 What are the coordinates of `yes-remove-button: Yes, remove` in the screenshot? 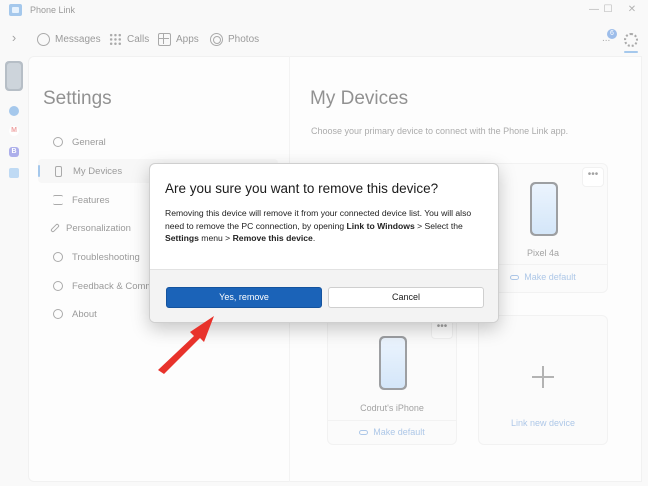 It's located at (244, 297).